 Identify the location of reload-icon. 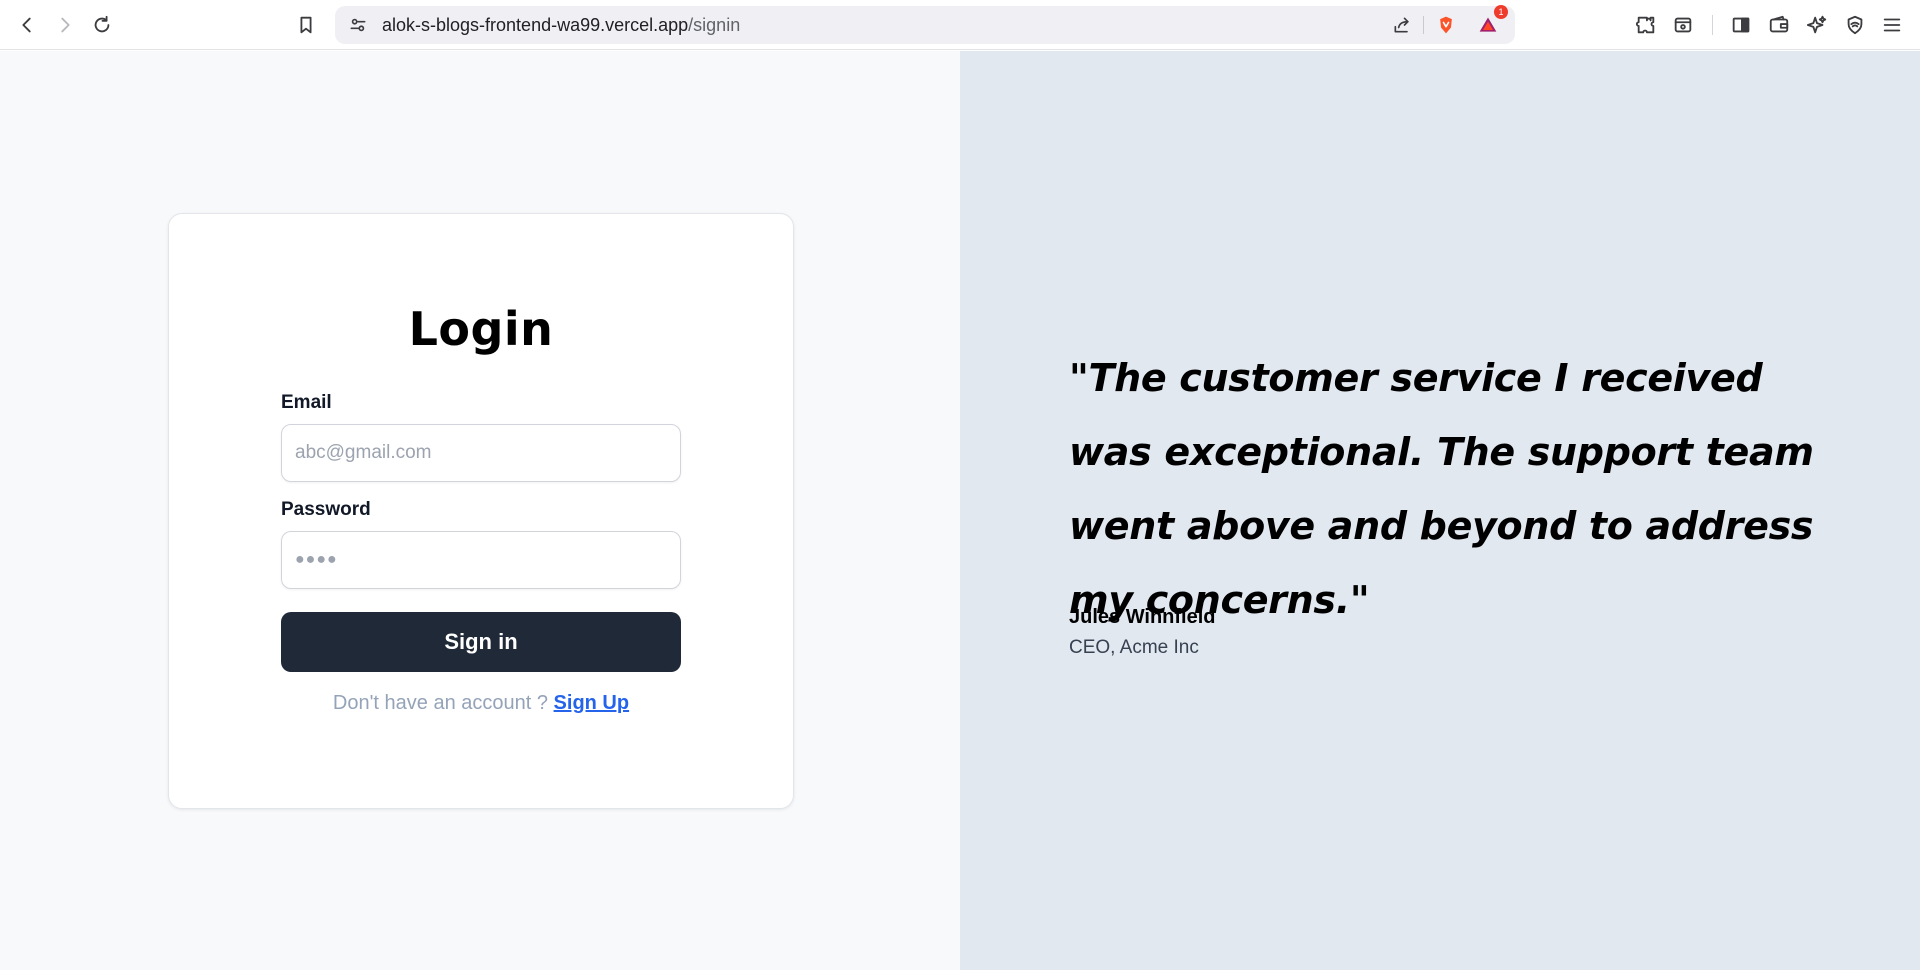
(102, 25).